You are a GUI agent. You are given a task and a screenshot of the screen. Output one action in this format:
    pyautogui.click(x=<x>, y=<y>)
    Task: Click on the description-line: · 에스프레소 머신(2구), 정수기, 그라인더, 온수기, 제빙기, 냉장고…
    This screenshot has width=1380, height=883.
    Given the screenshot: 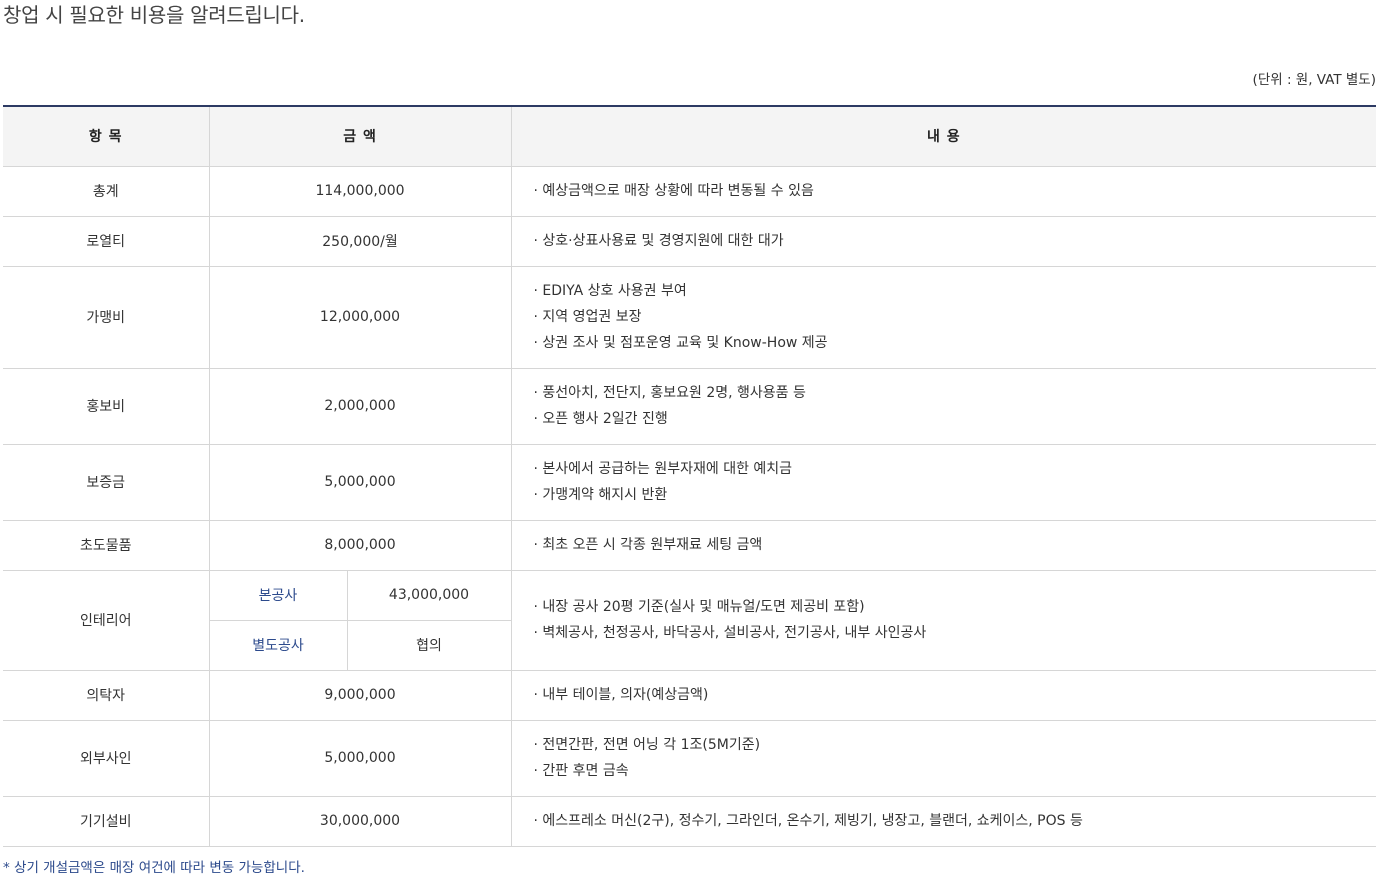 What is the action you would take?
    pyautogui.click(x=808, y=821)
    